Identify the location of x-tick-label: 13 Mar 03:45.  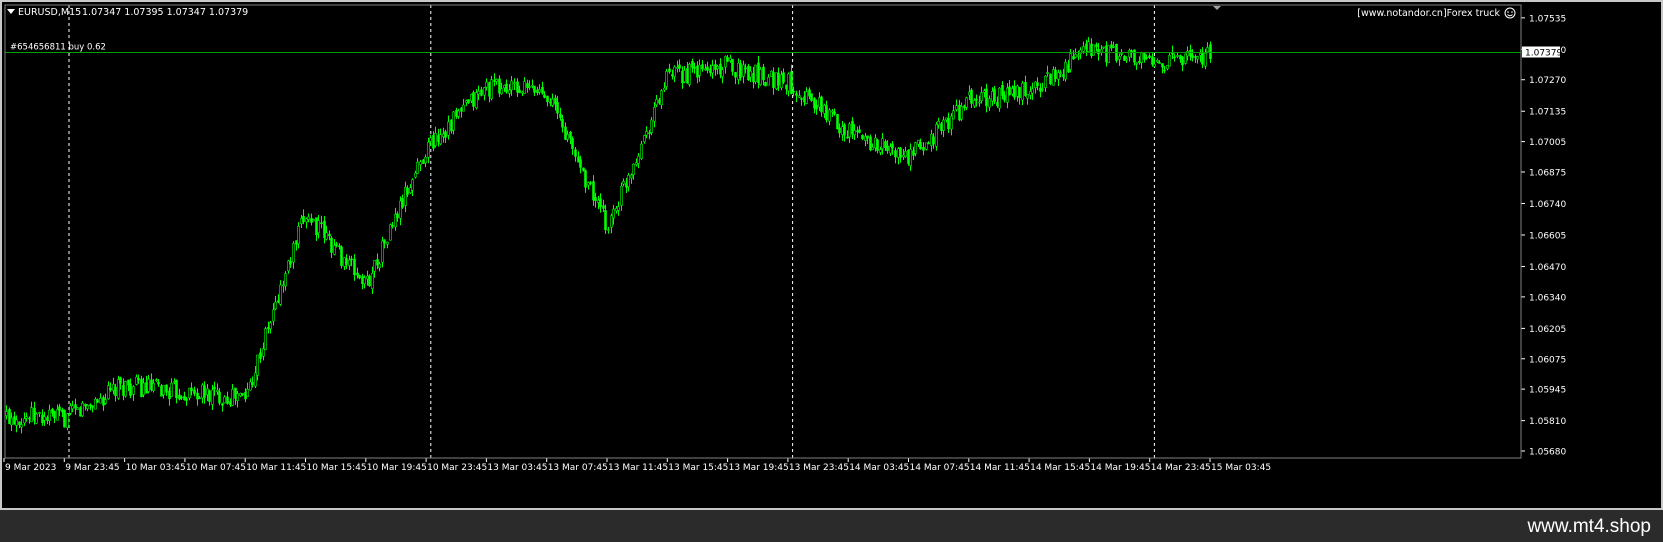
(517, 468).